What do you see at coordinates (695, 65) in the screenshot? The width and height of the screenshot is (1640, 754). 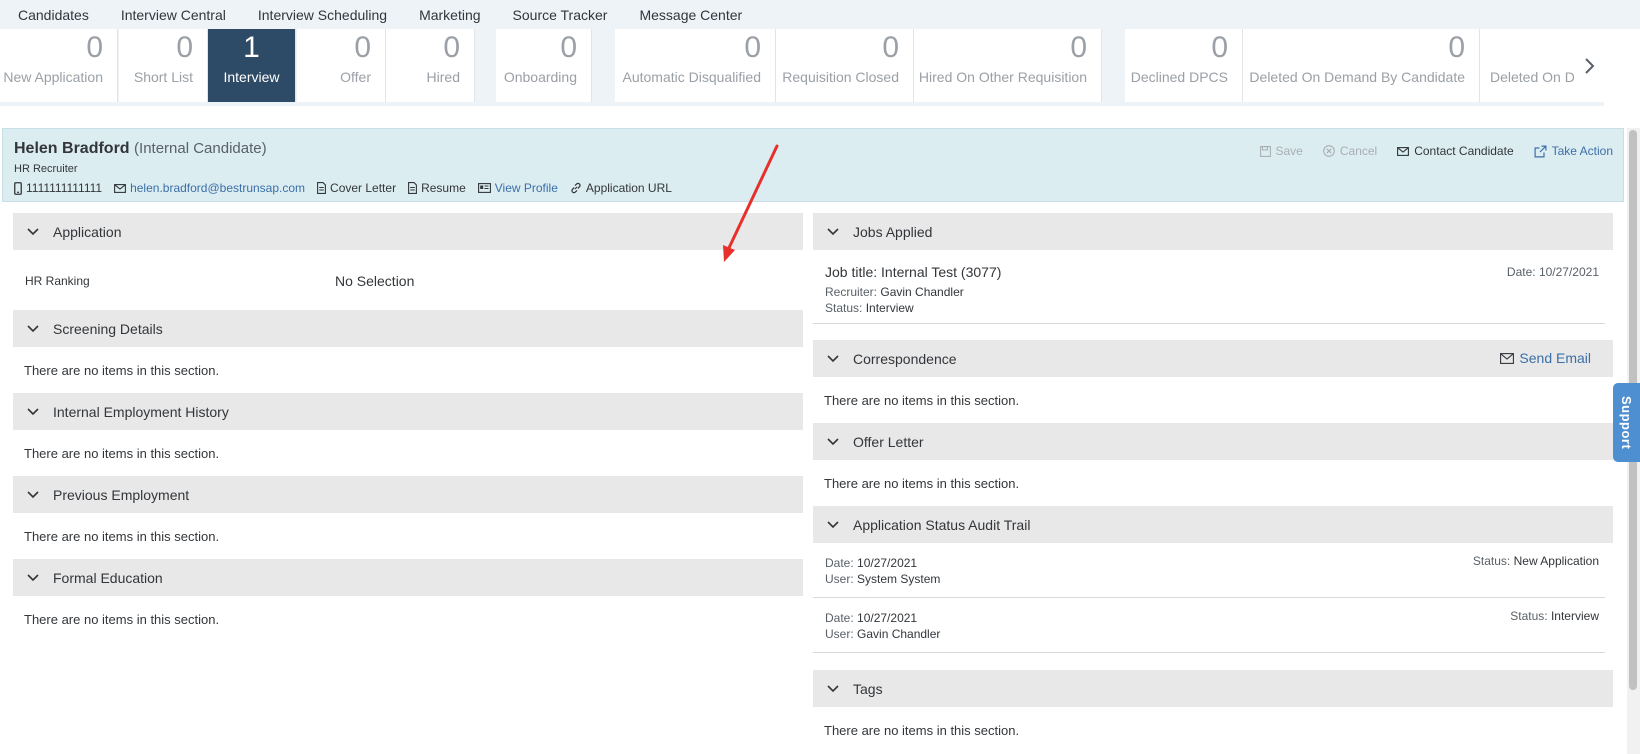 I see `stage-automatic-disqualified: 0 Automatic Disqualified` at bounding box center [695, 65].